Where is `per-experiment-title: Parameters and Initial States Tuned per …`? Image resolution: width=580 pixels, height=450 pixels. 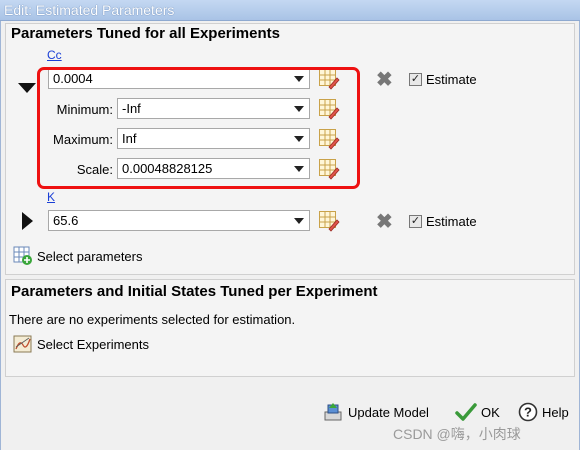 per-experiment-title: Parameters and Initial States Tuned per … is located at coordinates (194, 291).